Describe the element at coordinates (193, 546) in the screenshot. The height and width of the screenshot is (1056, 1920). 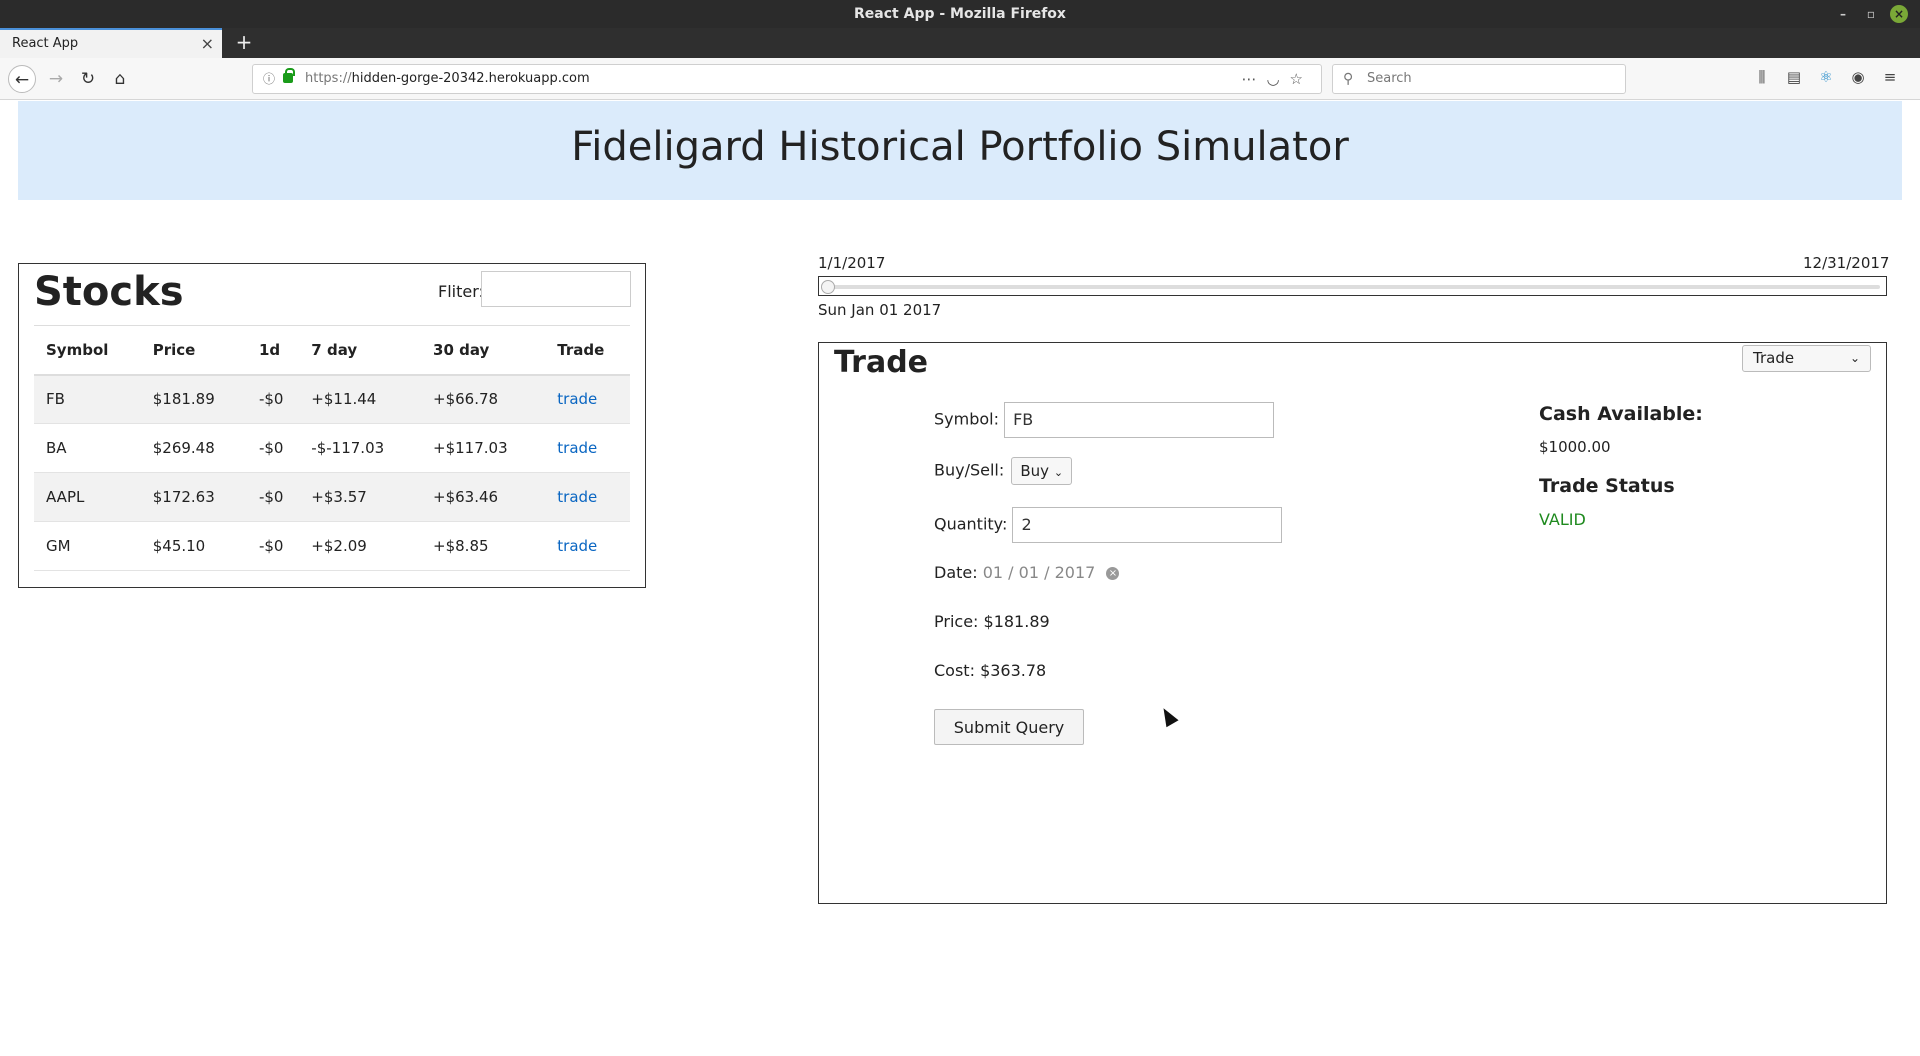
I see `cell-price: $45.10` at that location.